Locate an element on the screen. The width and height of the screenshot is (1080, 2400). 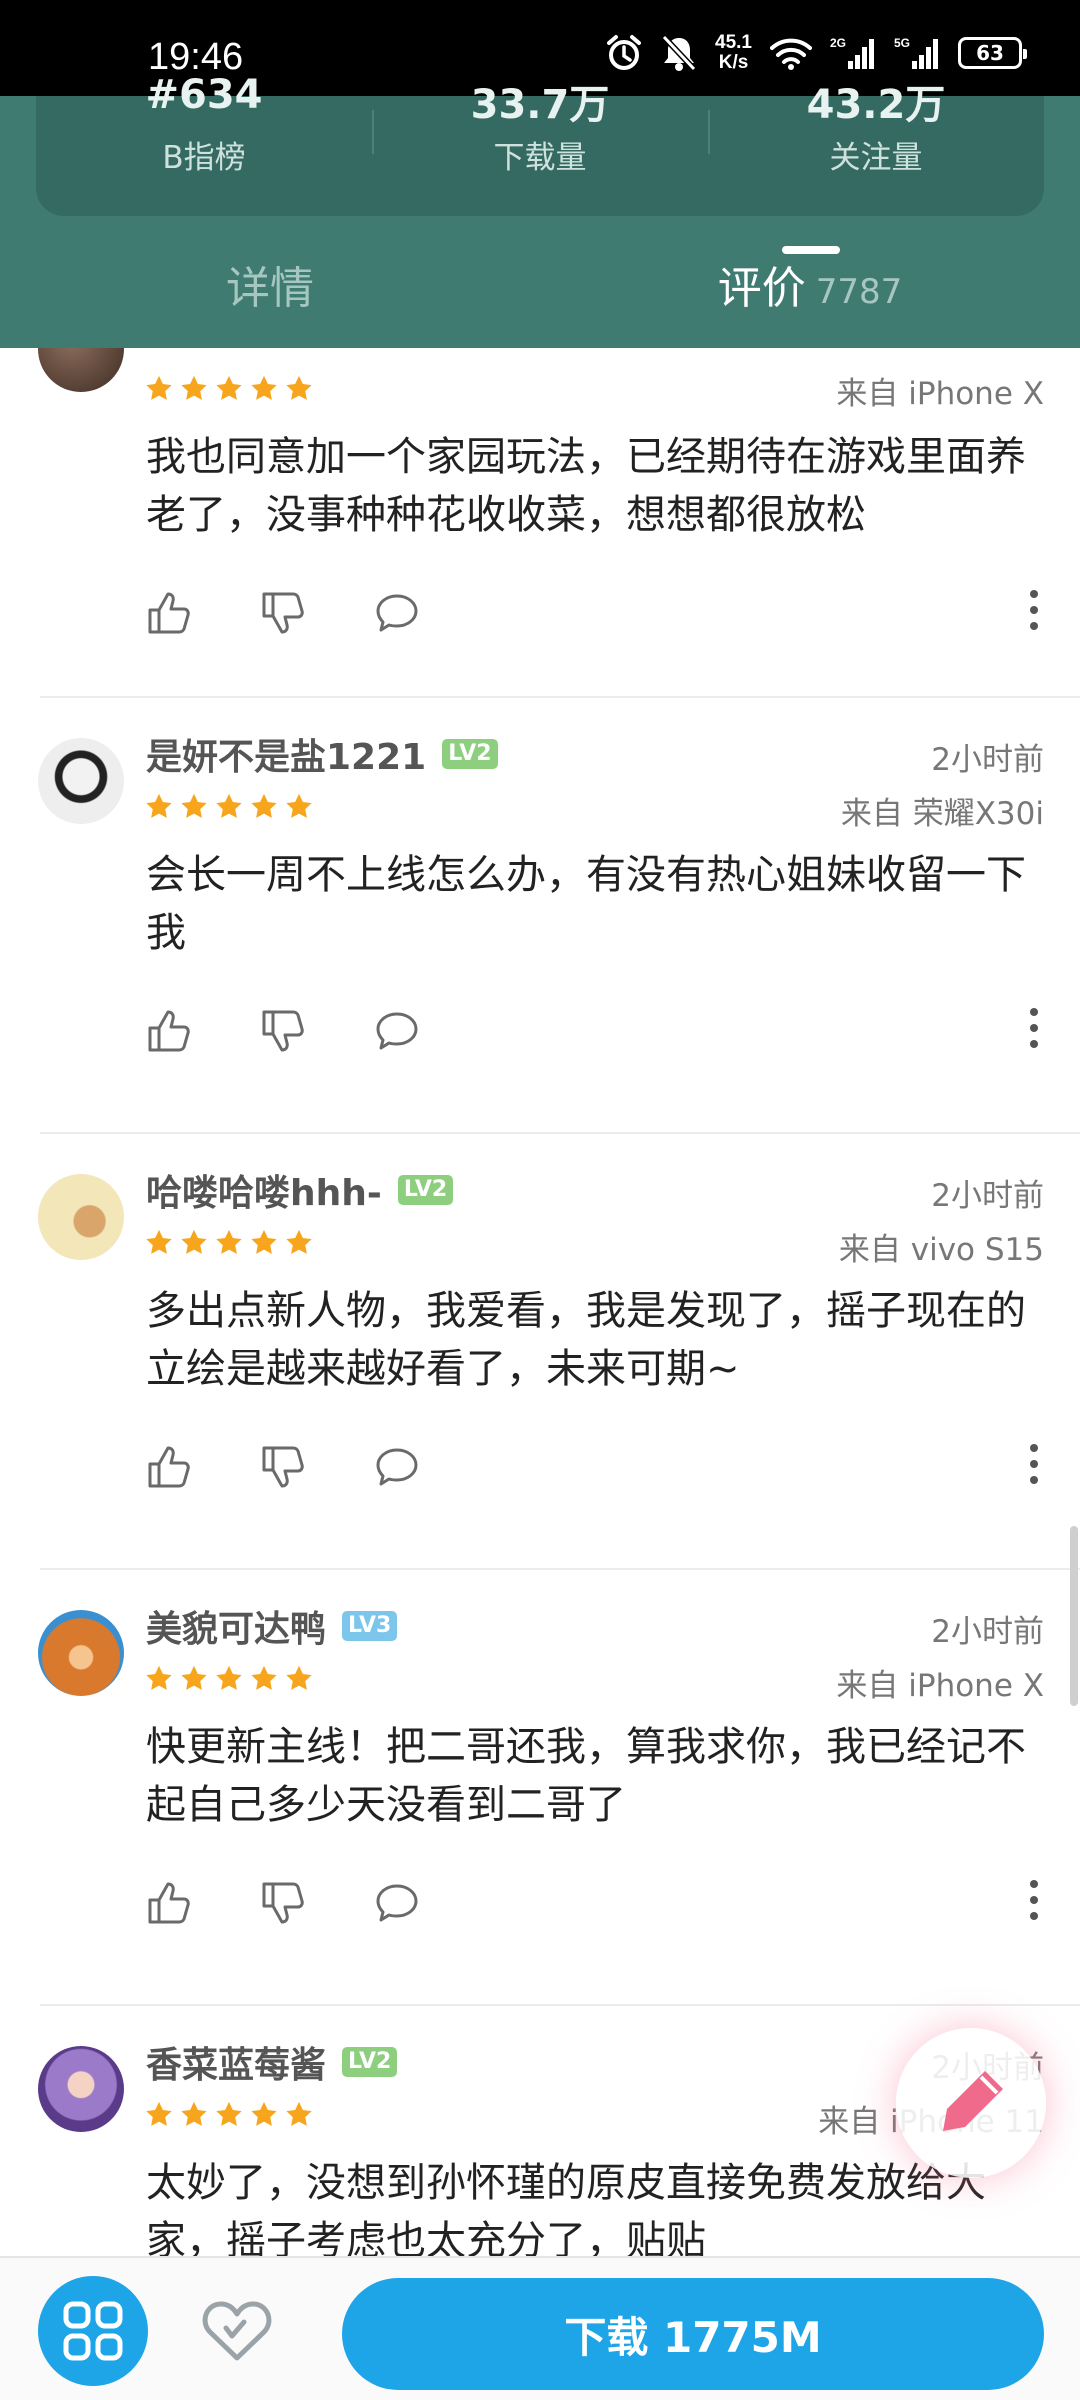
username: 香菜蓝莓酱 LV2 is located at coordinates (272, 2062).